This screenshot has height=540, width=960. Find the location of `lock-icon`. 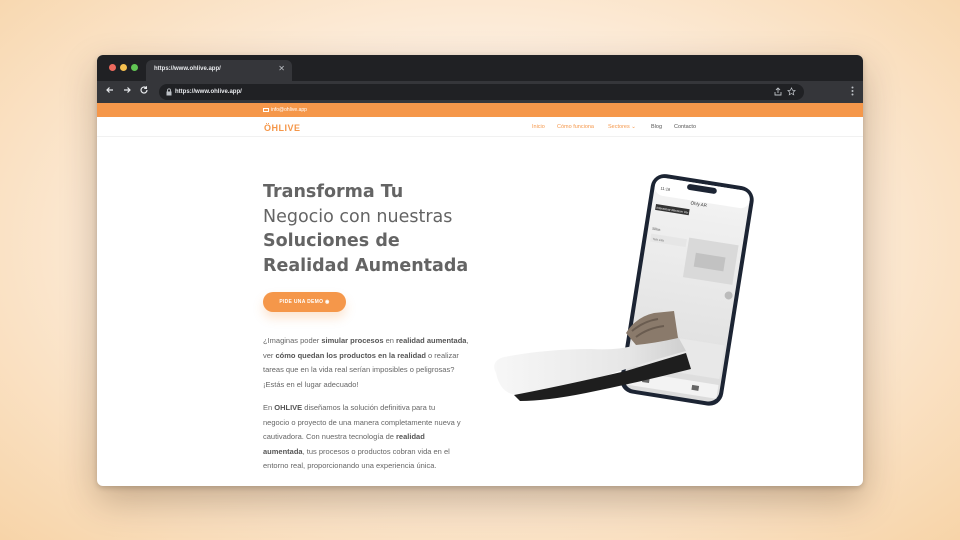

lock-icon is located at coordinates (169, 92).